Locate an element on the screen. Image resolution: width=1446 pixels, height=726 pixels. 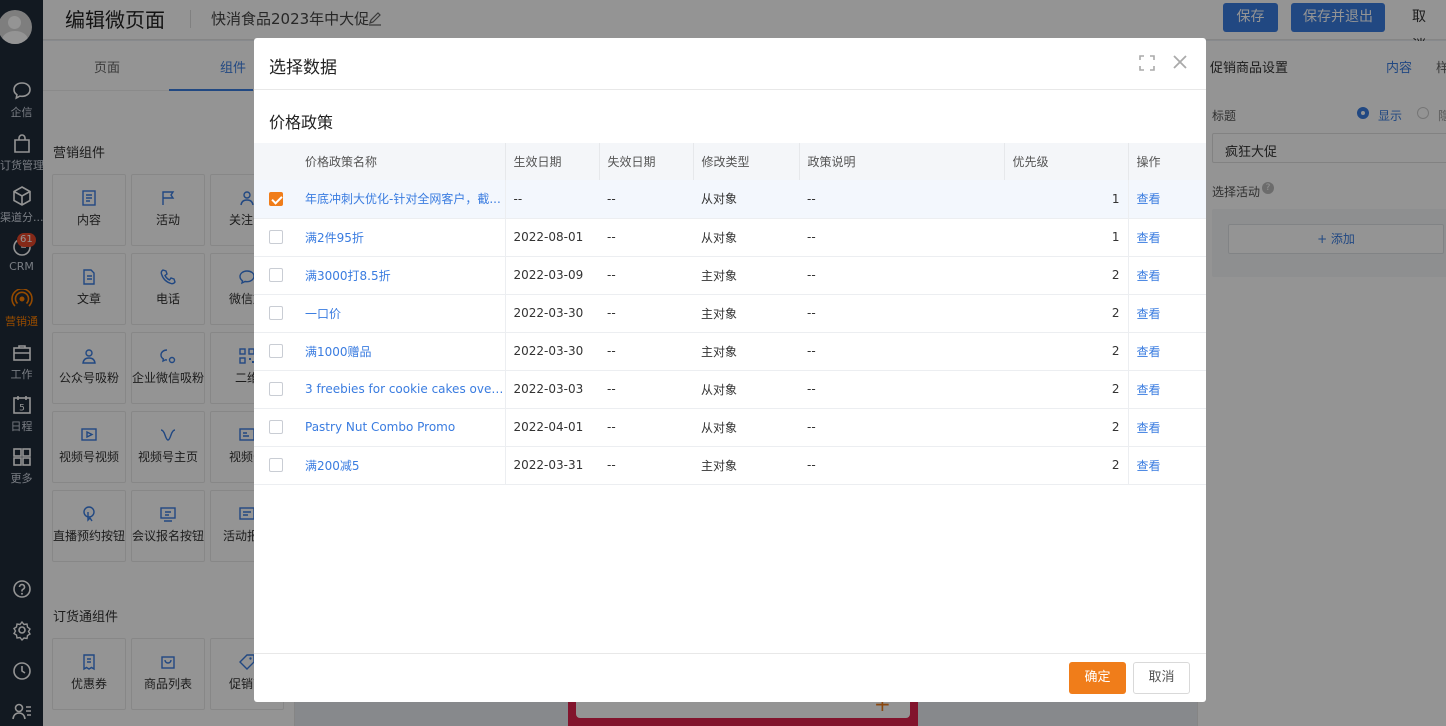
table-row: 满1000赠品 2022-03-30 -- 主对象 -- 2 查看 is located at coordinates (730, 351).